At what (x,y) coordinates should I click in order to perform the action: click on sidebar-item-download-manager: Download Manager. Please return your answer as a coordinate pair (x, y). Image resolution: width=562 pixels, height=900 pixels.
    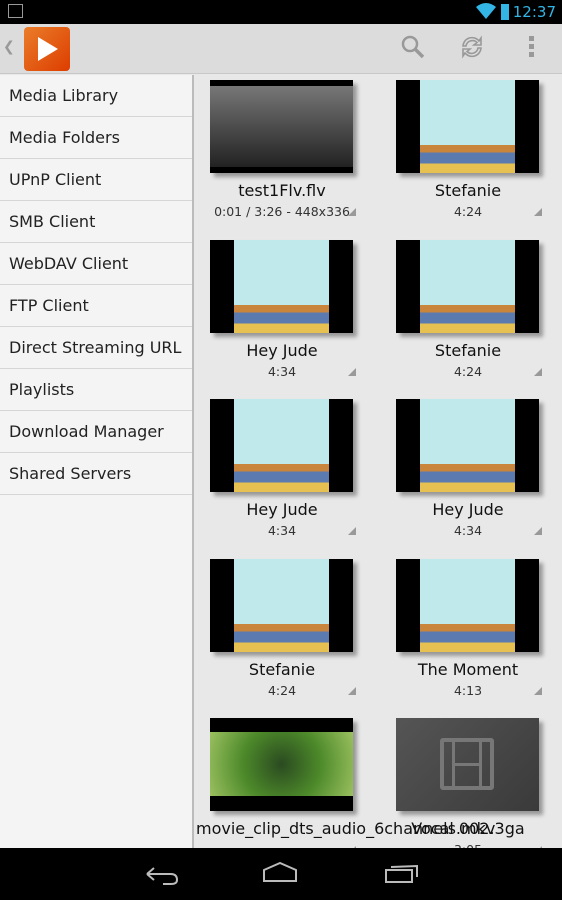
    Looking at the image, I should click on (96, 432).